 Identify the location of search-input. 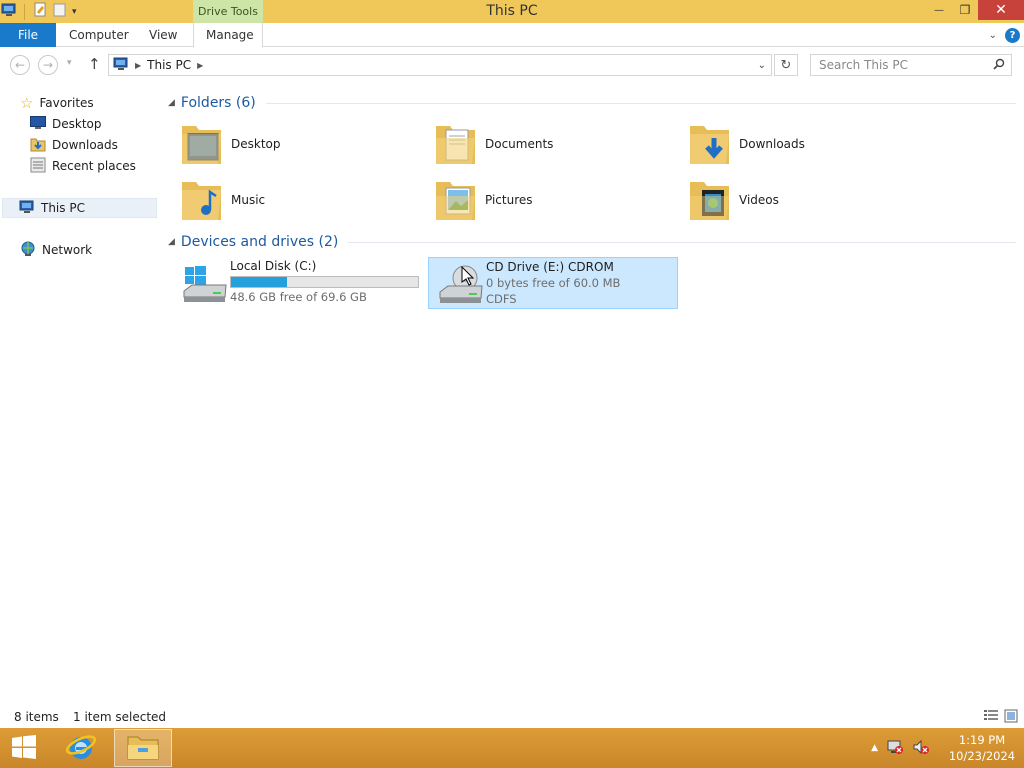
(899, 65).